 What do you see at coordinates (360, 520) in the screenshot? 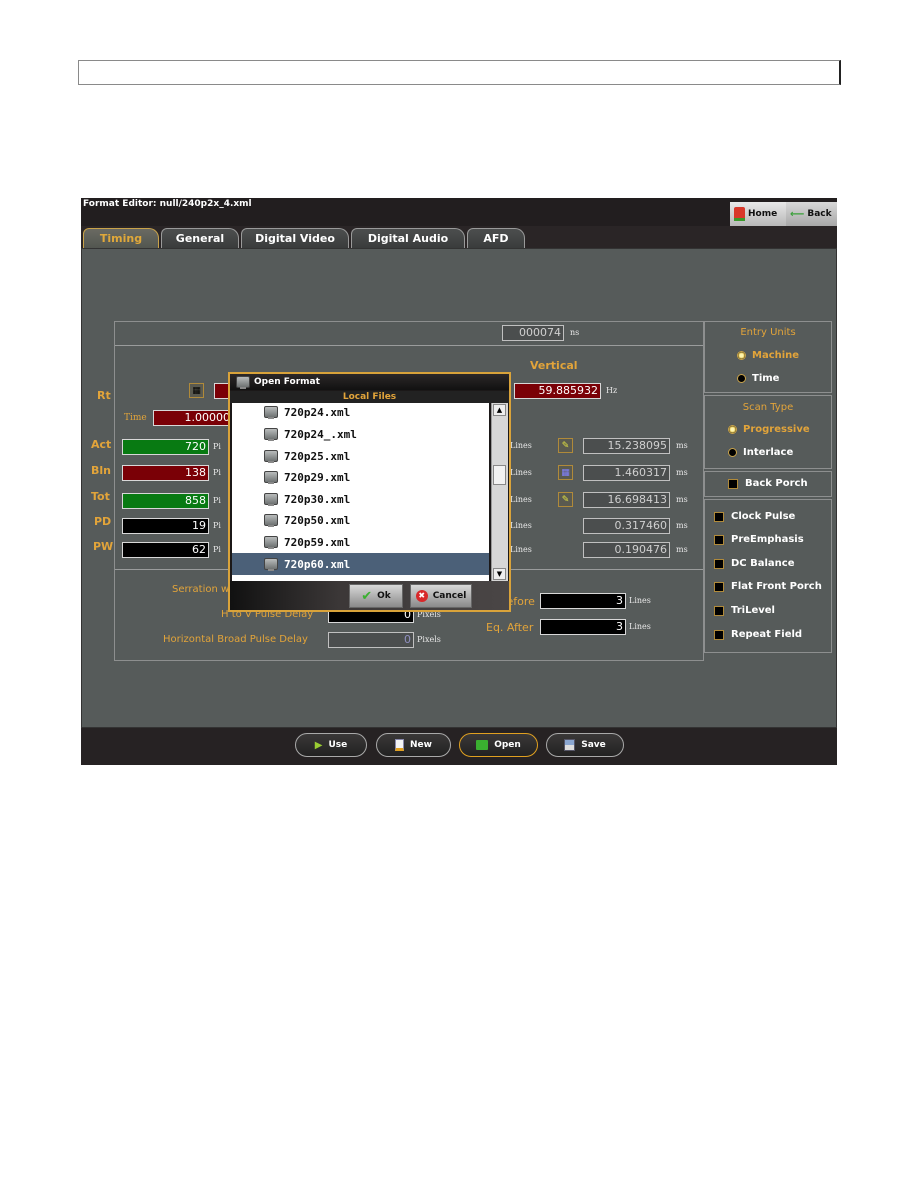
I see `file-item: 720p50.xml` at bounding box center [360, 520].